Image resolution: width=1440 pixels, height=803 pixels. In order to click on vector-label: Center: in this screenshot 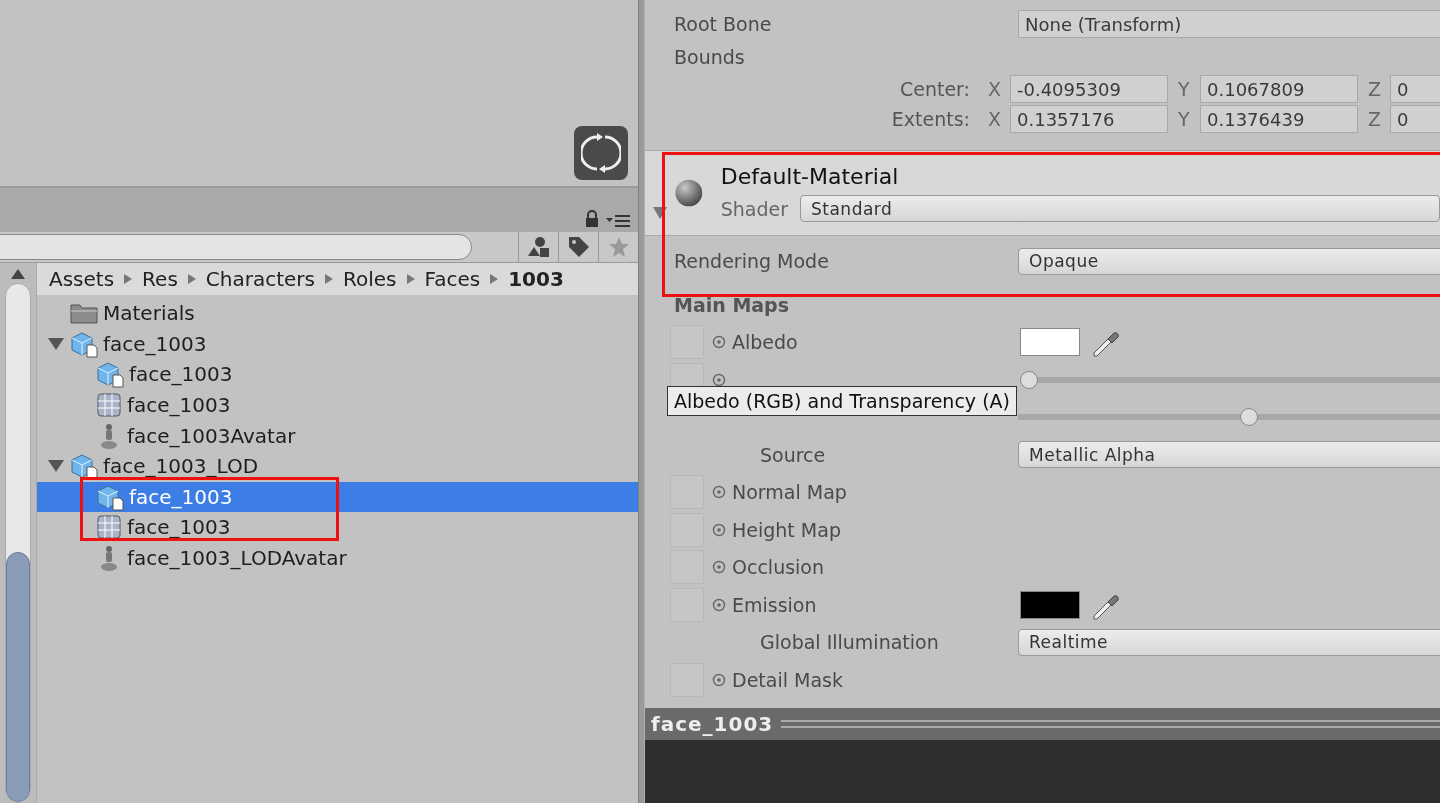, I will do `click(934, 89)`.